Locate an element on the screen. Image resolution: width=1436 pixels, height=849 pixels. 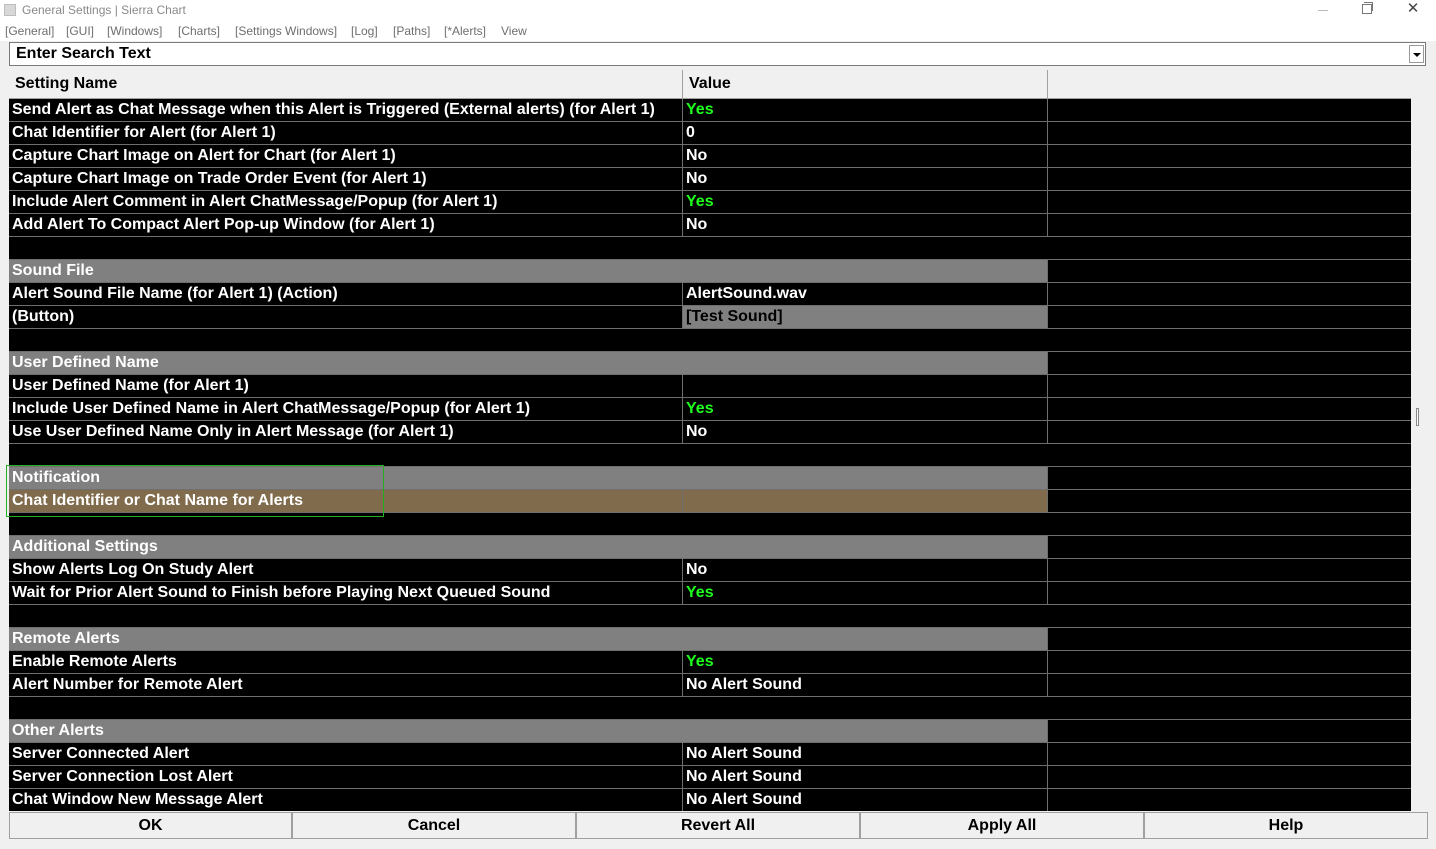
section-header-row: Remote Alerts is located at coordinates (710, 639).